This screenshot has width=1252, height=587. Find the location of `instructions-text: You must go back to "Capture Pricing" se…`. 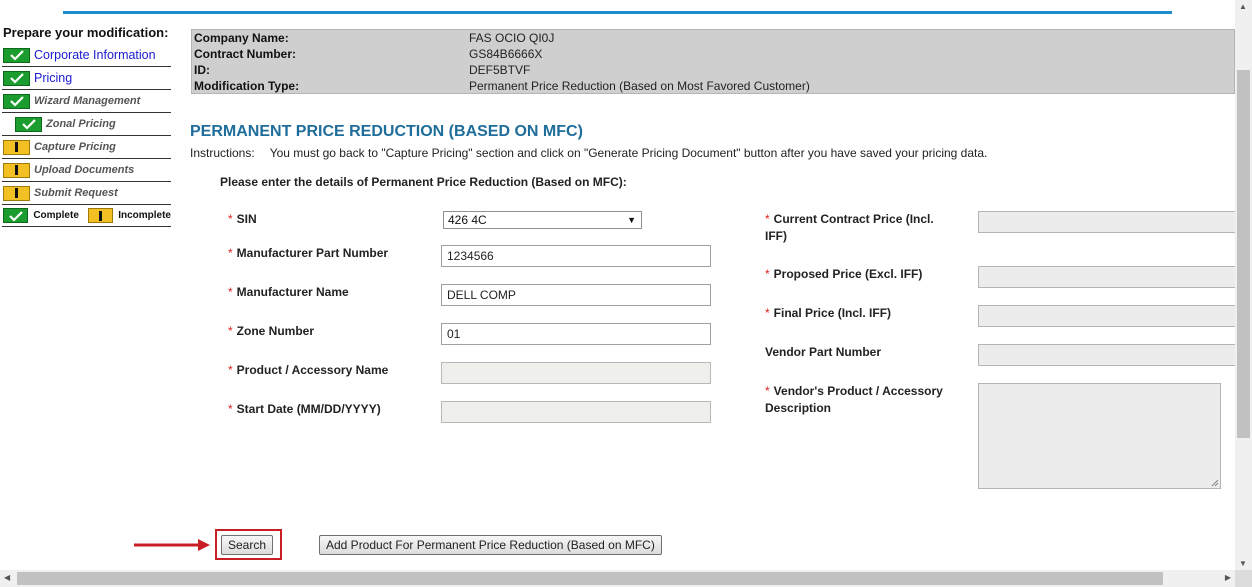

instructions-text: You must go back to "Capture Pricing" se… is located at coordinates (628, 153).